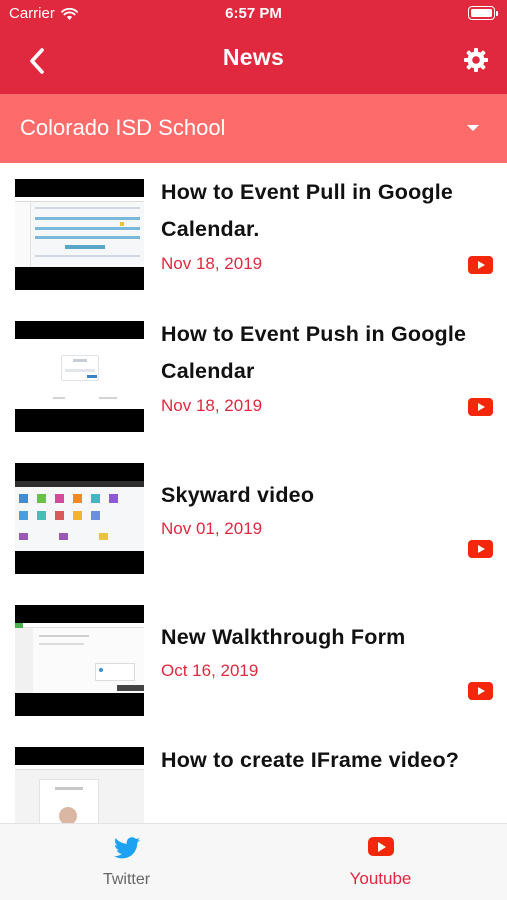  I want to click on clock: 6:57 PM, so click(253, 13).